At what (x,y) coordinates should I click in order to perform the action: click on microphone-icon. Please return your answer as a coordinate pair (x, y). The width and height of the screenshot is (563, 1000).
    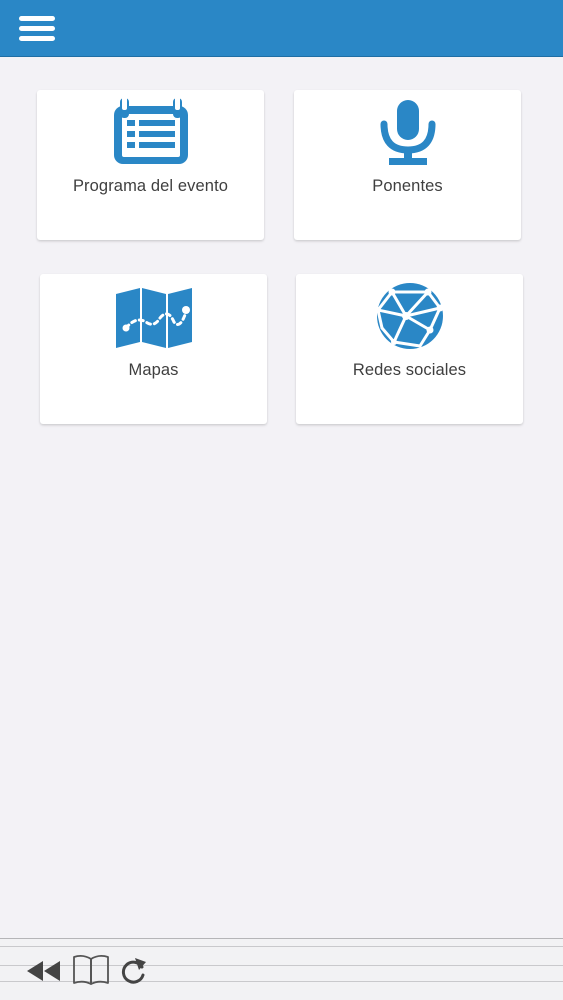
    Looking at the image, I should click on (407, 132).